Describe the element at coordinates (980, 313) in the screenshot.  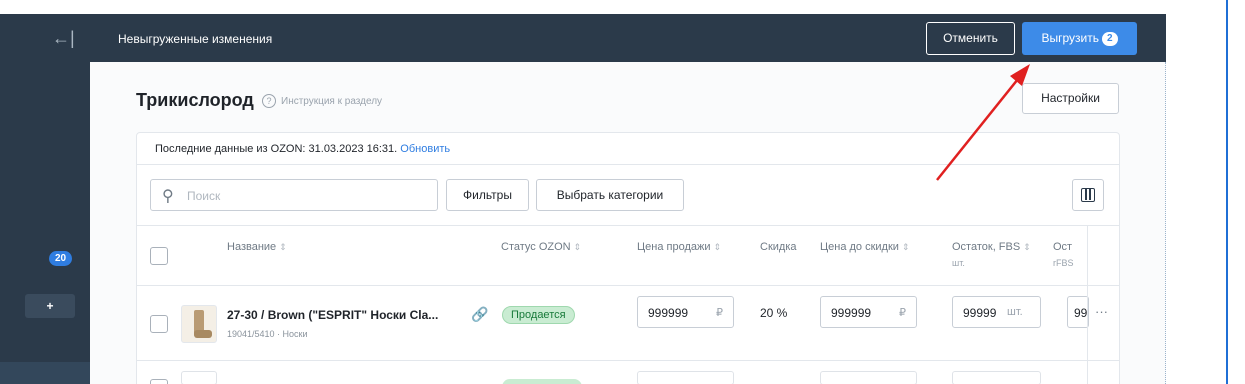
I see `stock-value: 99999` at that location.